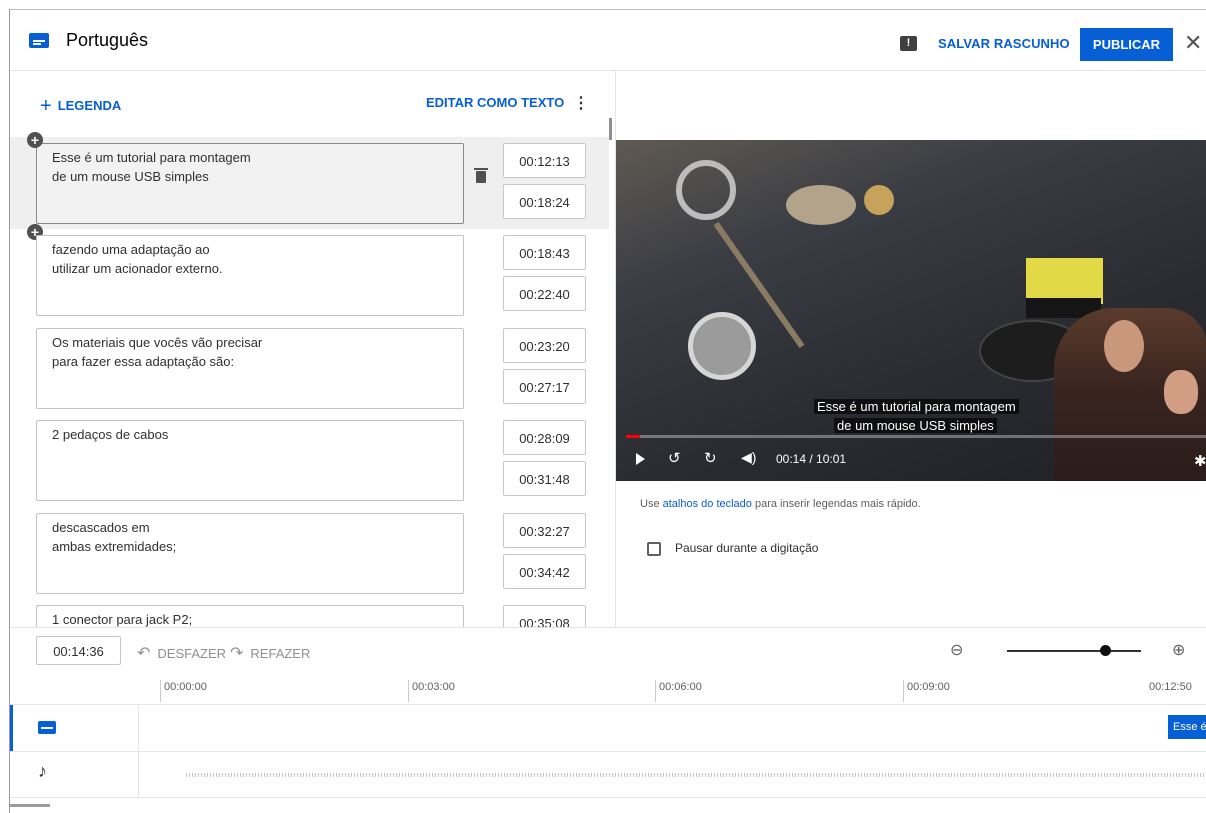  I want to click on undo-button: ↶ DESFAZER, so click(181, 653).